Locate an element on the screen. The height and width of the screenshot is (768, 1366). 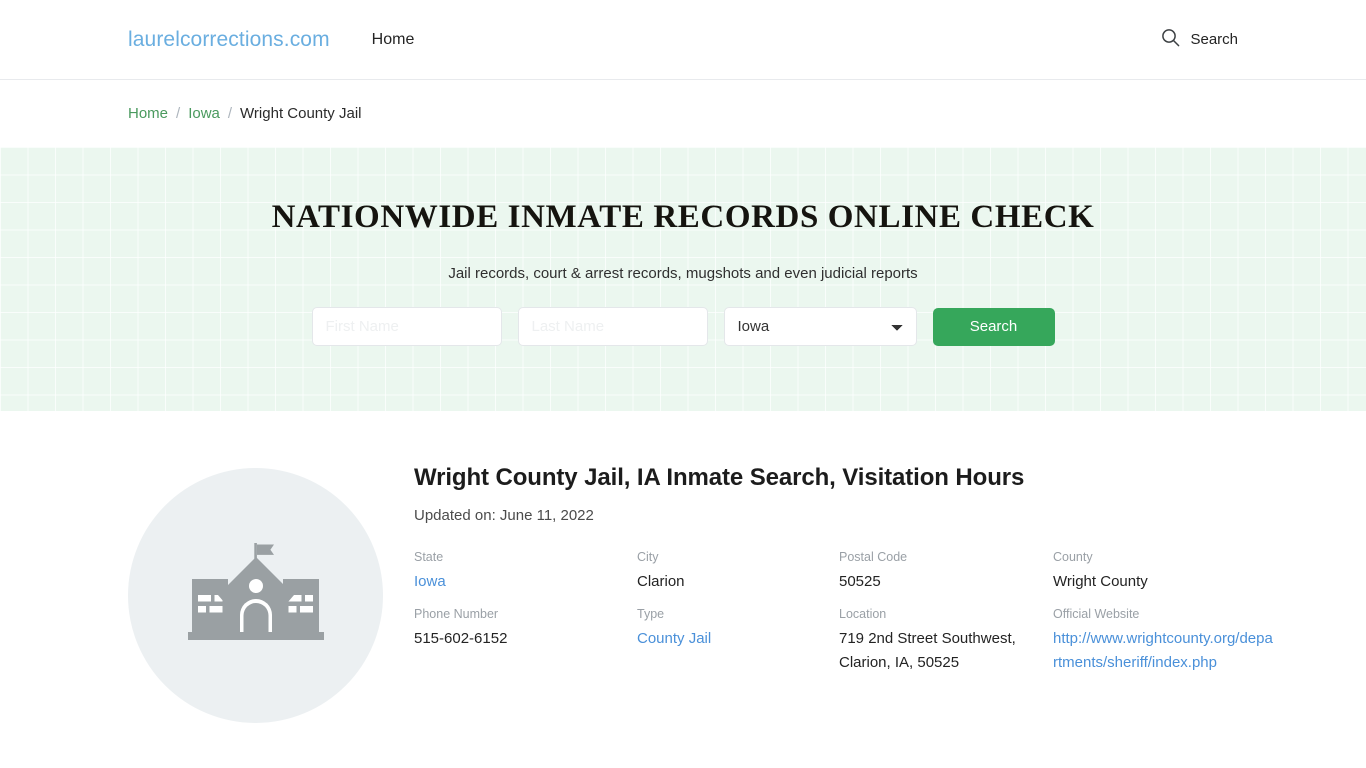
fact-label: County is located at coordinates (1073, 557).